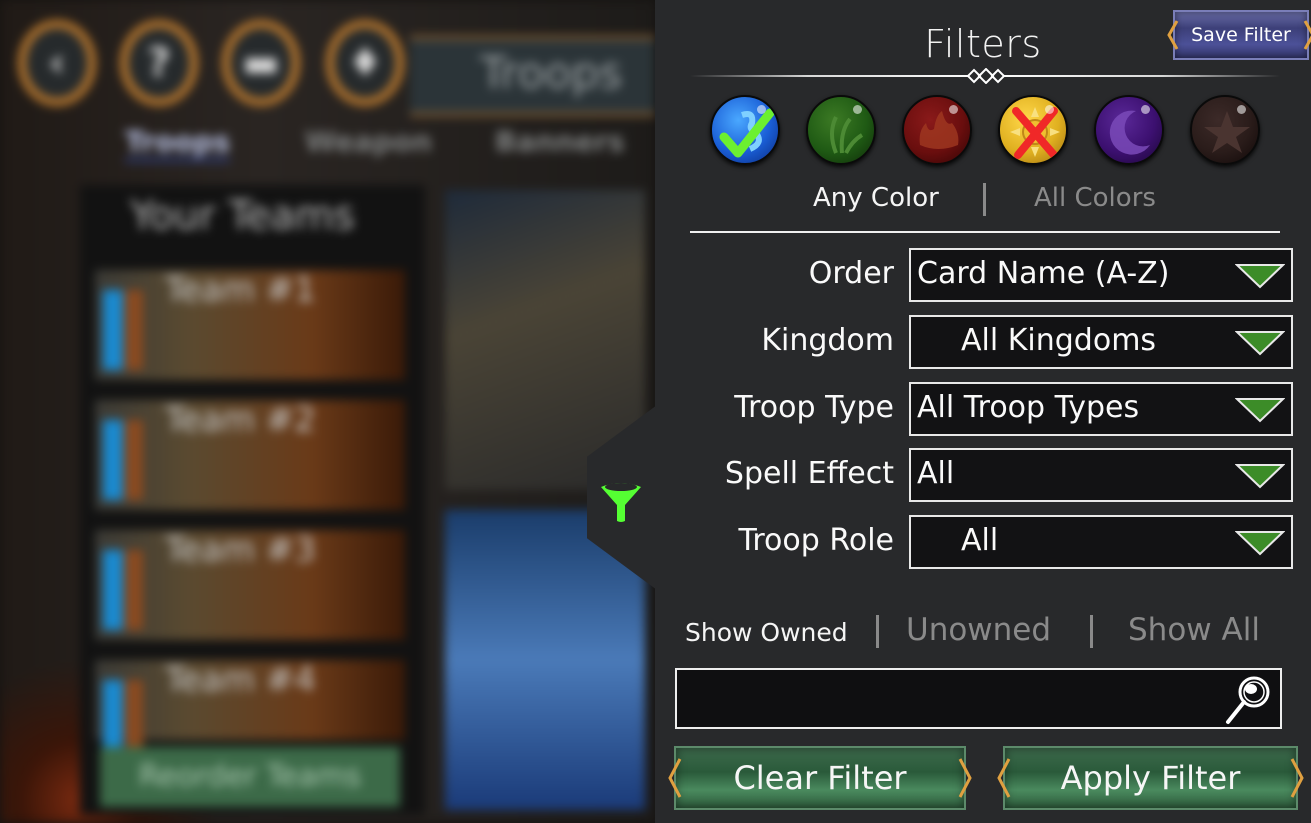 The image size is (1311, 823). Describe the element at coordinates (957, 699) in the screenshot. I see `search-input` at that location.